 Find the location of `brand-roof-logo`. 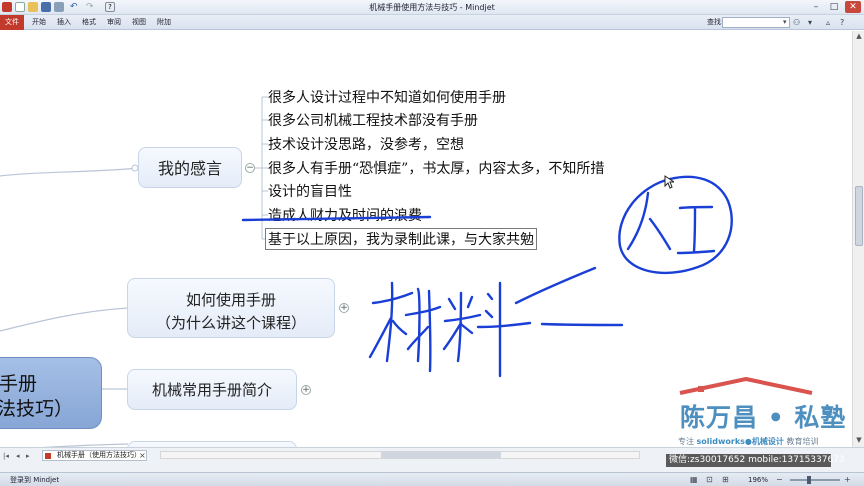

brand-roof-logo is located at coordinates (746, 386).